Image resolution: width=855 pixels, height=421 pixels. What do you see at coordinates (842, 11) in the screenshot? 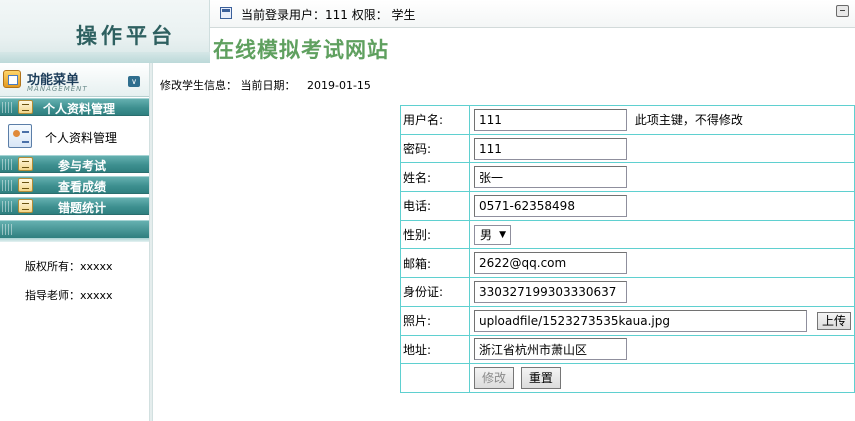
I see `minimize-icon` at bounding box center [842, 11].